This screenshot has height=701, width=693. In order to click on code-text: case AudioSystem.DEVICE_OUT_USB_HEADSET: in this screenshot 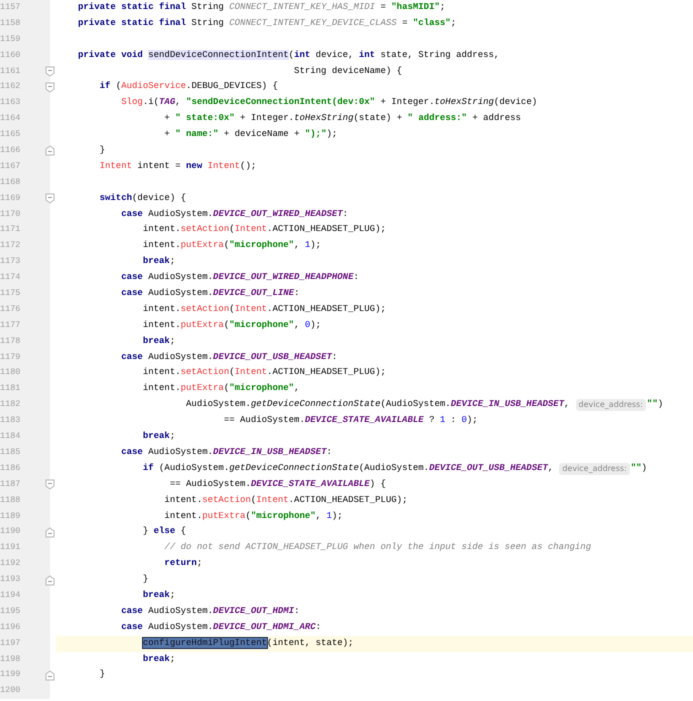, I will do `click(229, 357)`.